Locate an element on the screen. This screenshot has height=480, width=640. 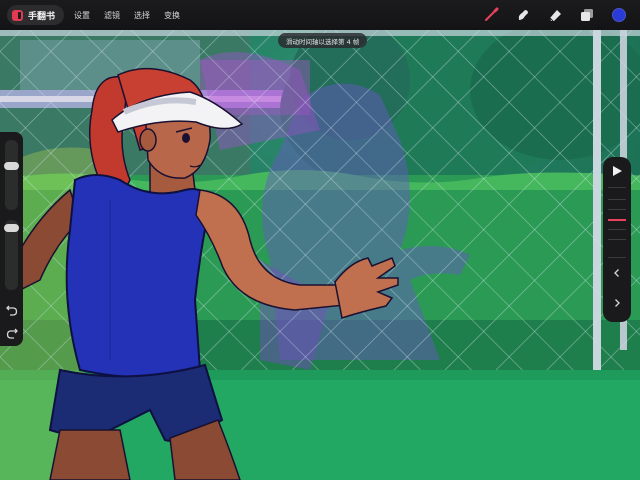
smudge-tool-button is located at coordinates (523, 15).